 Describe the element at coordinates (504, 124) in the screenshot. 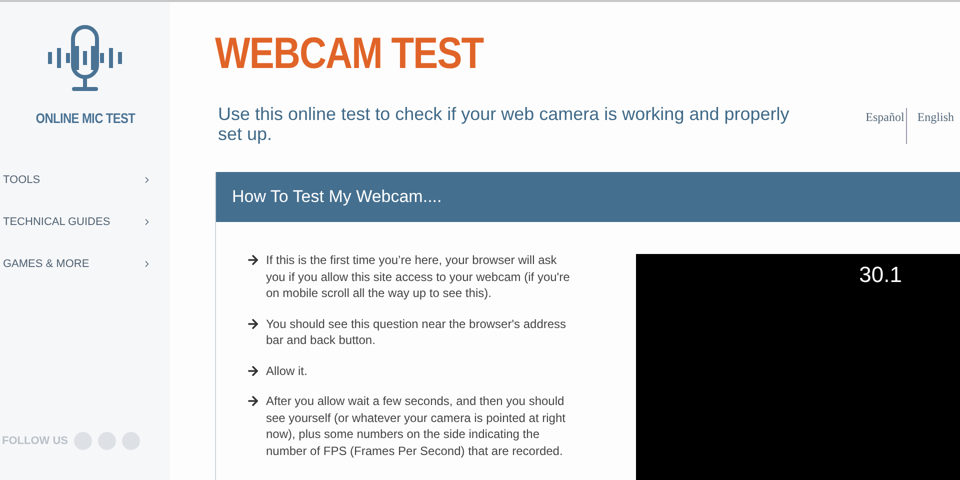

I see `subtitle: Use this online test to check if your web camera is working and properly set up.` at that location.